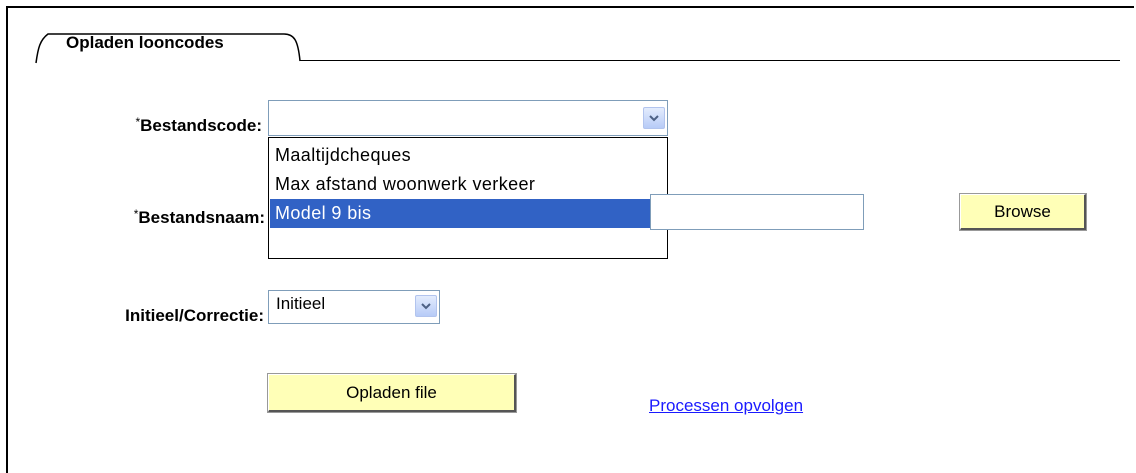 This screenshot has width=1136, height=473. I want to click on initieel-correctie-label: Initieel/Correctie:, so click(194, 315).